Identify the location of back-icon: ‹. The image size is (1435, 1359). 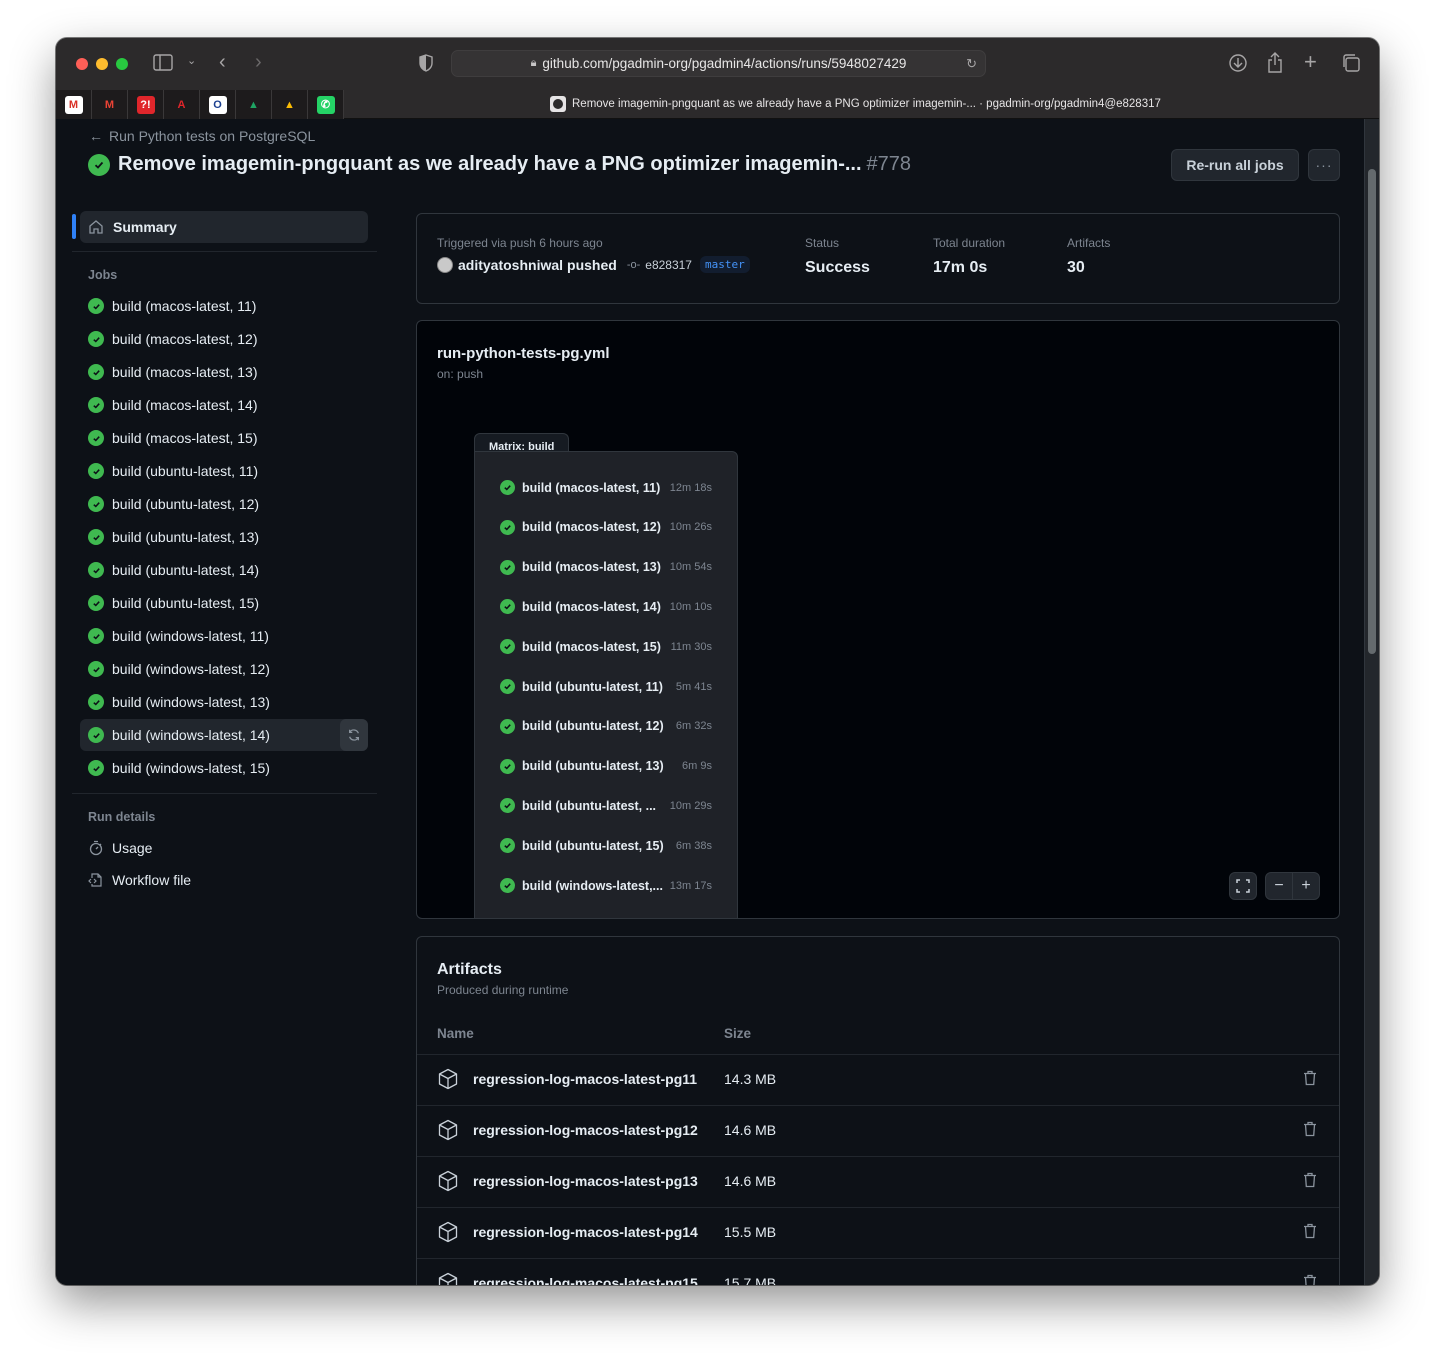
(222, 62).